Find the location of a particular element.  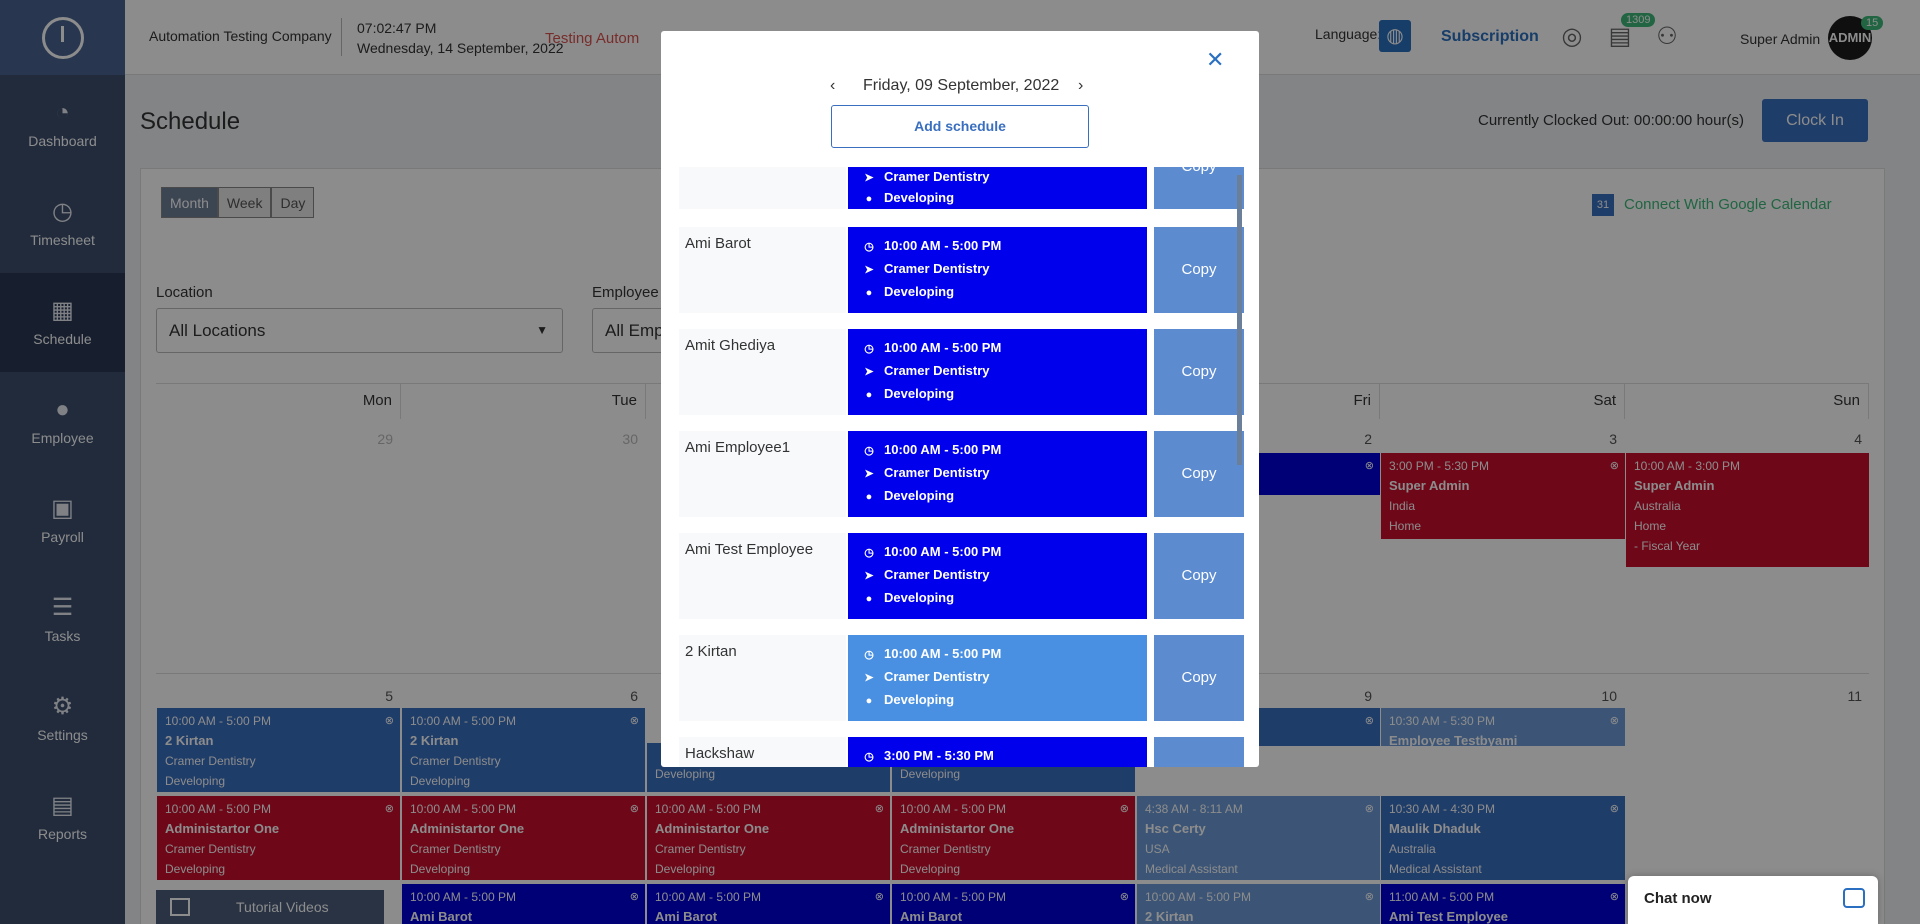

employee-name-cell is located at coordinates (762, 188).